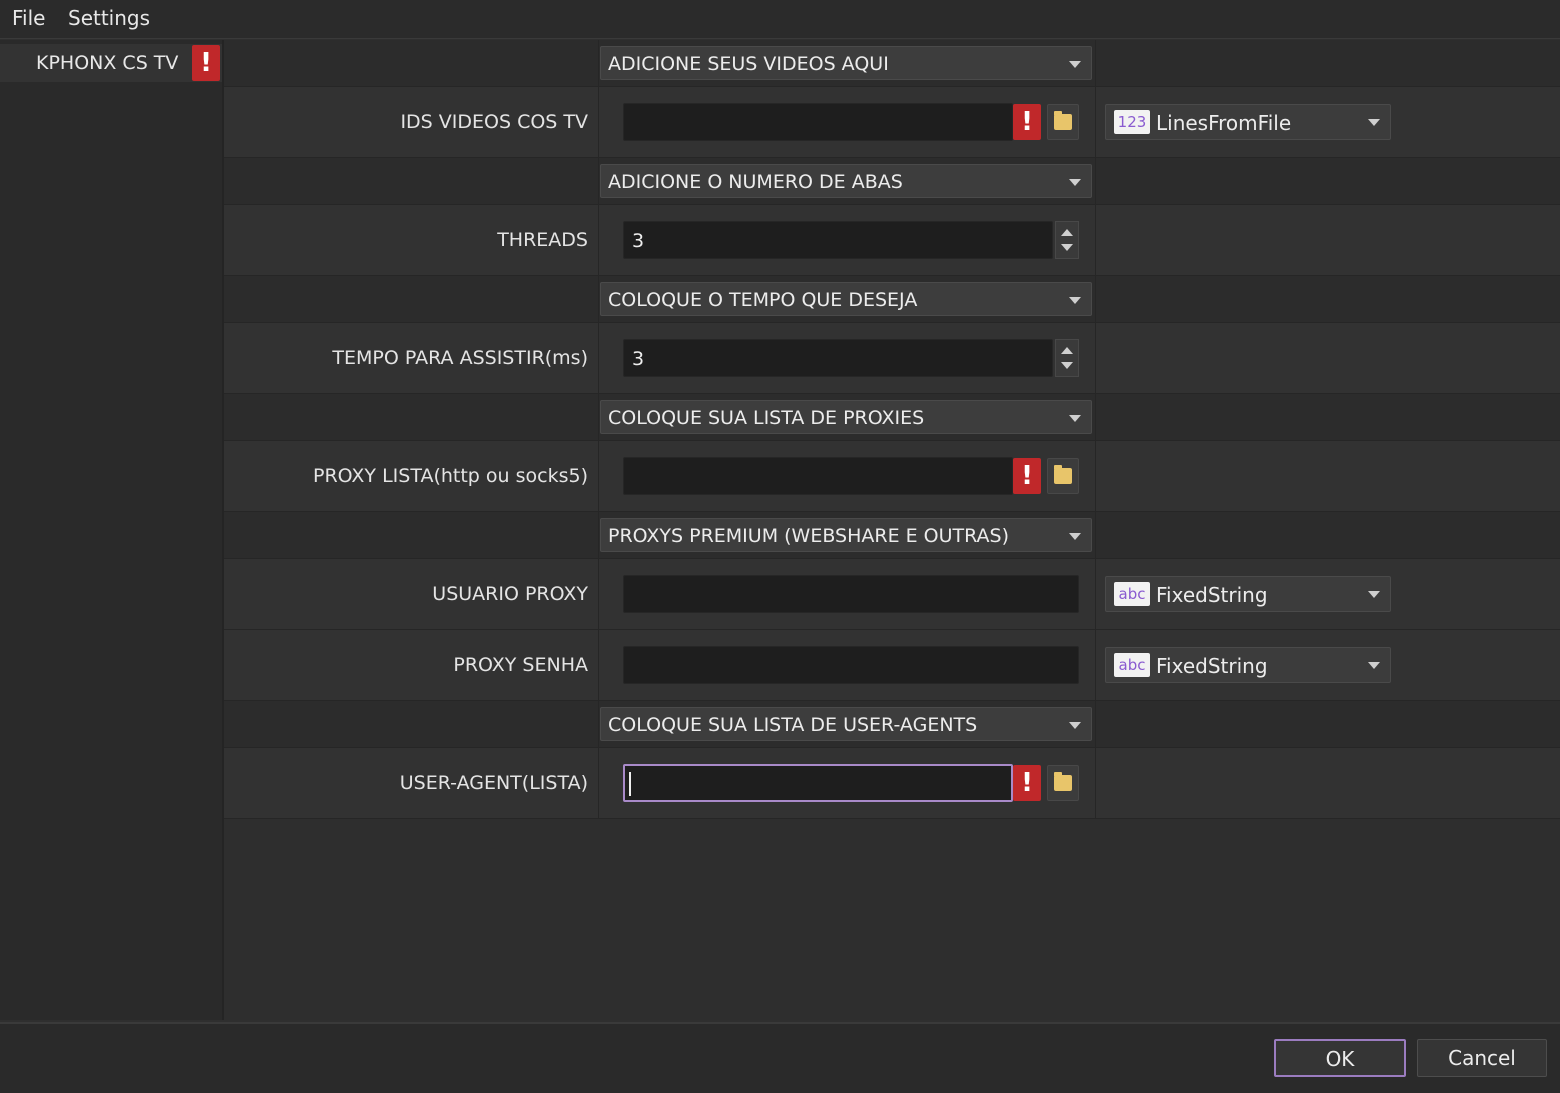 Image resolution: width=1560 pixels, height=1093 pixels. I want to click on section-dropdown-label: ADICIONE SEUS VIDEOS AQUI, so click(748, 64).